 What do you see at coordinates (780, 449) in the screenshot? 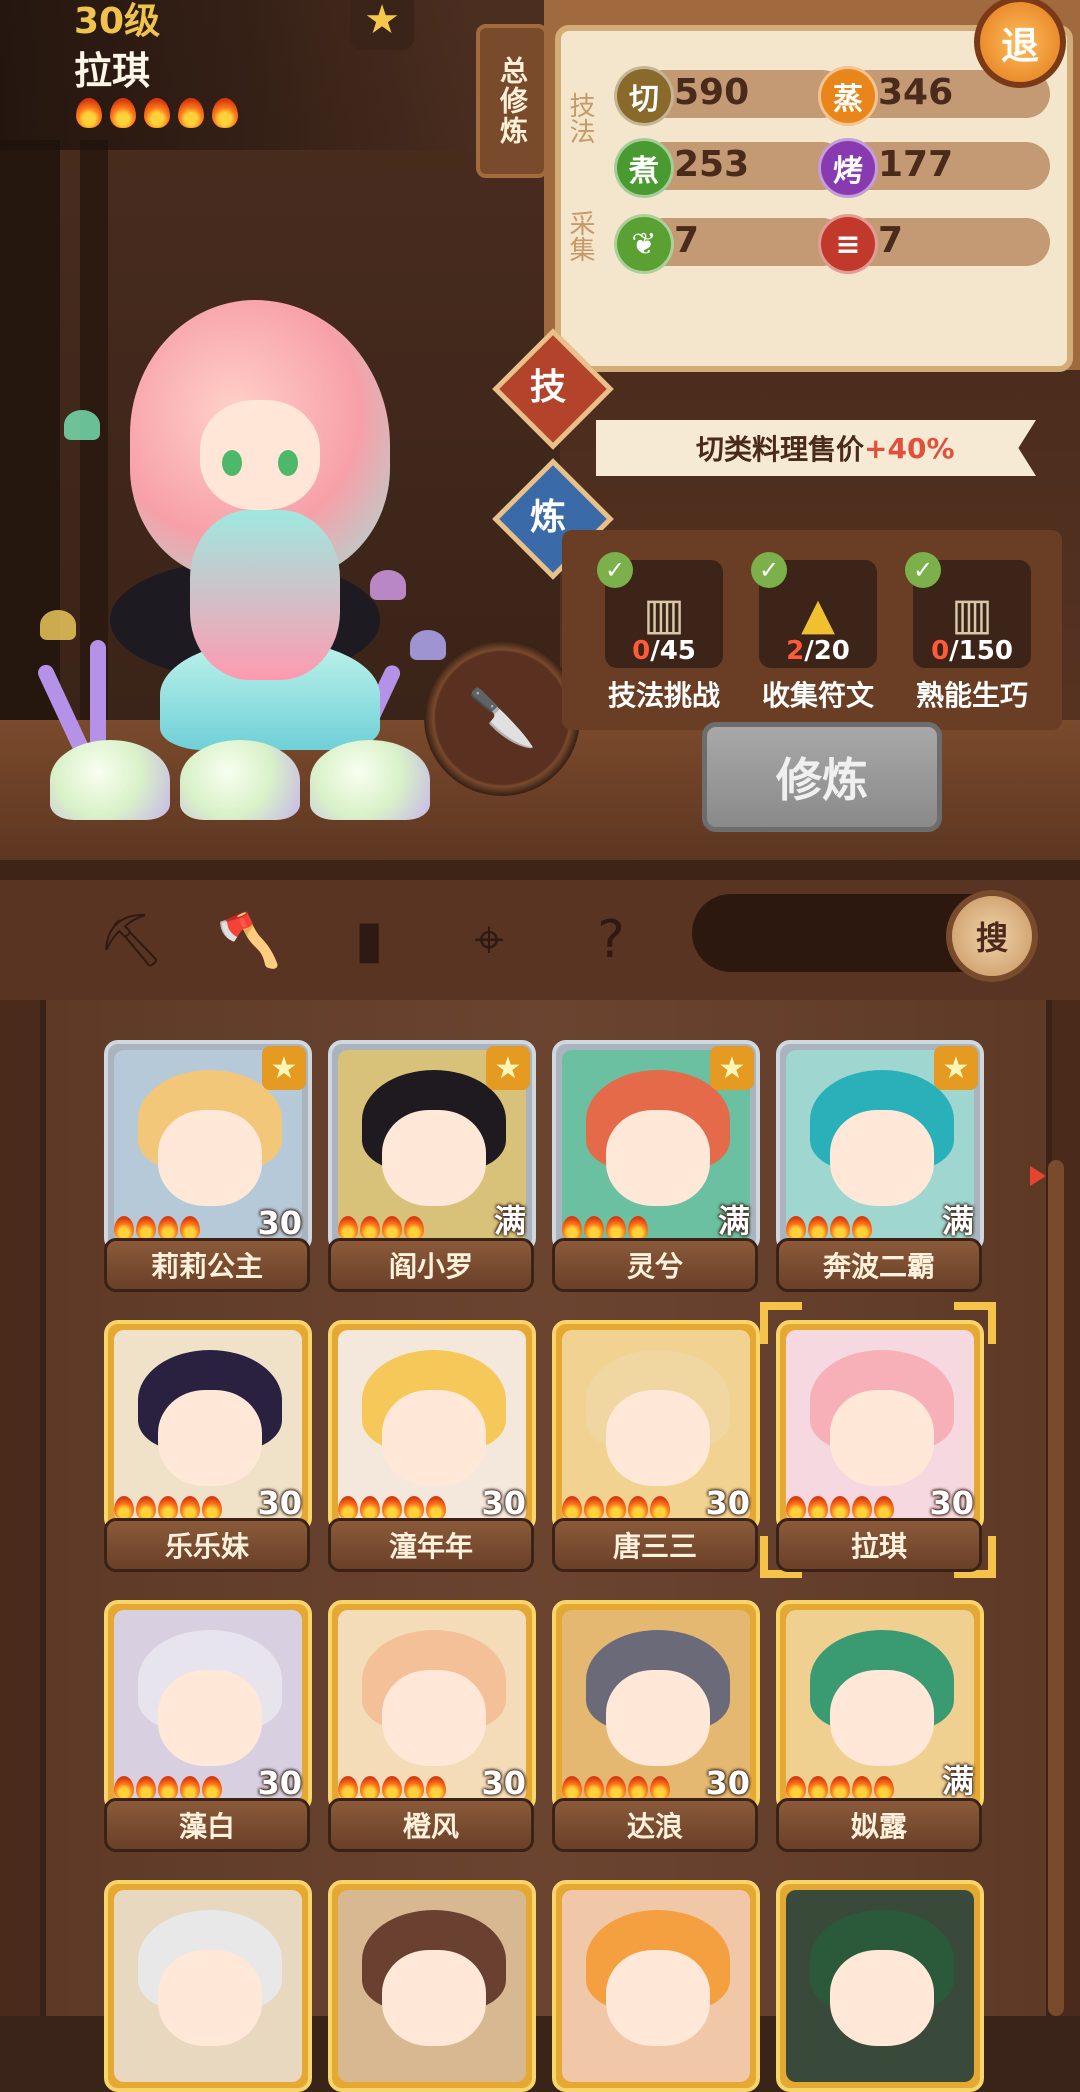
I see `bonus-text: 切类料理售价` at bounding box center [780, 449].